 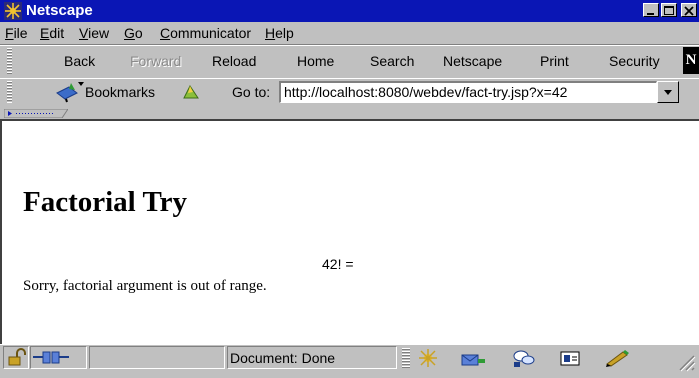 I want to click on back-button: Back, so click(x=79, y=61).